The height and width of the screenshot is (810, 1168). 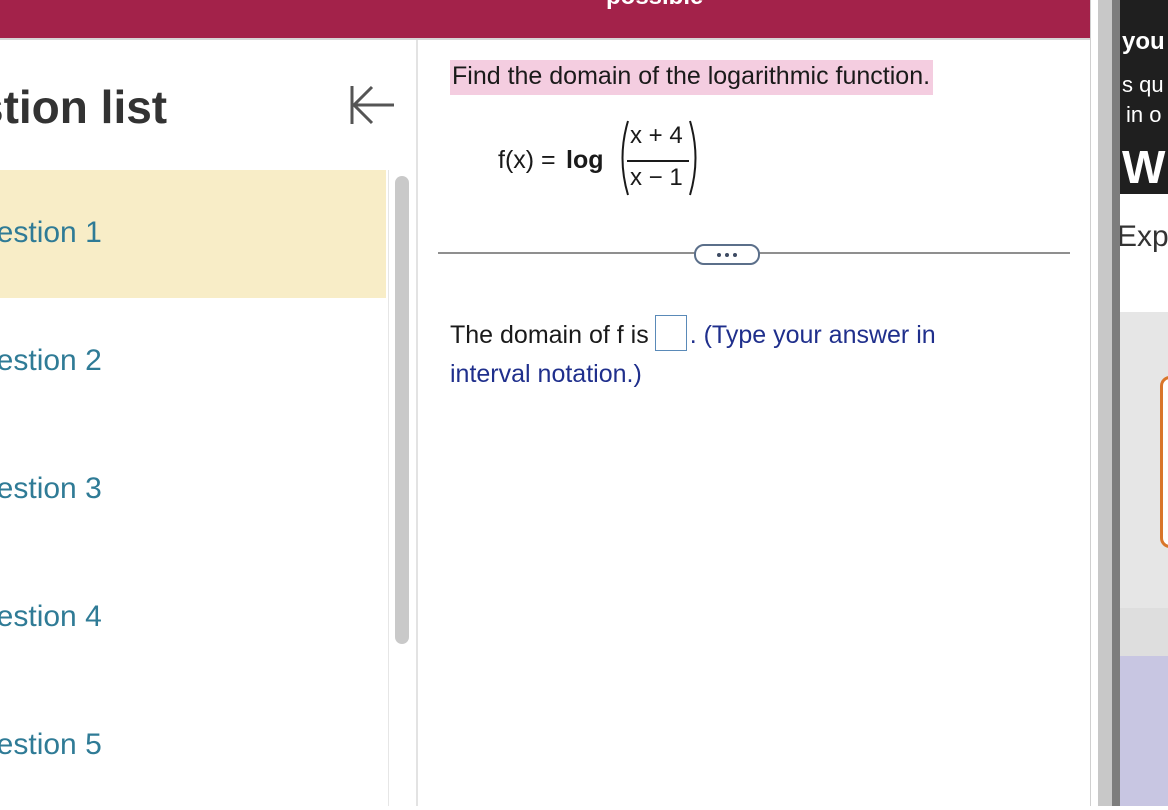 I want to click on question-list-item-5: uestion 5, so click(x=193, y=746).